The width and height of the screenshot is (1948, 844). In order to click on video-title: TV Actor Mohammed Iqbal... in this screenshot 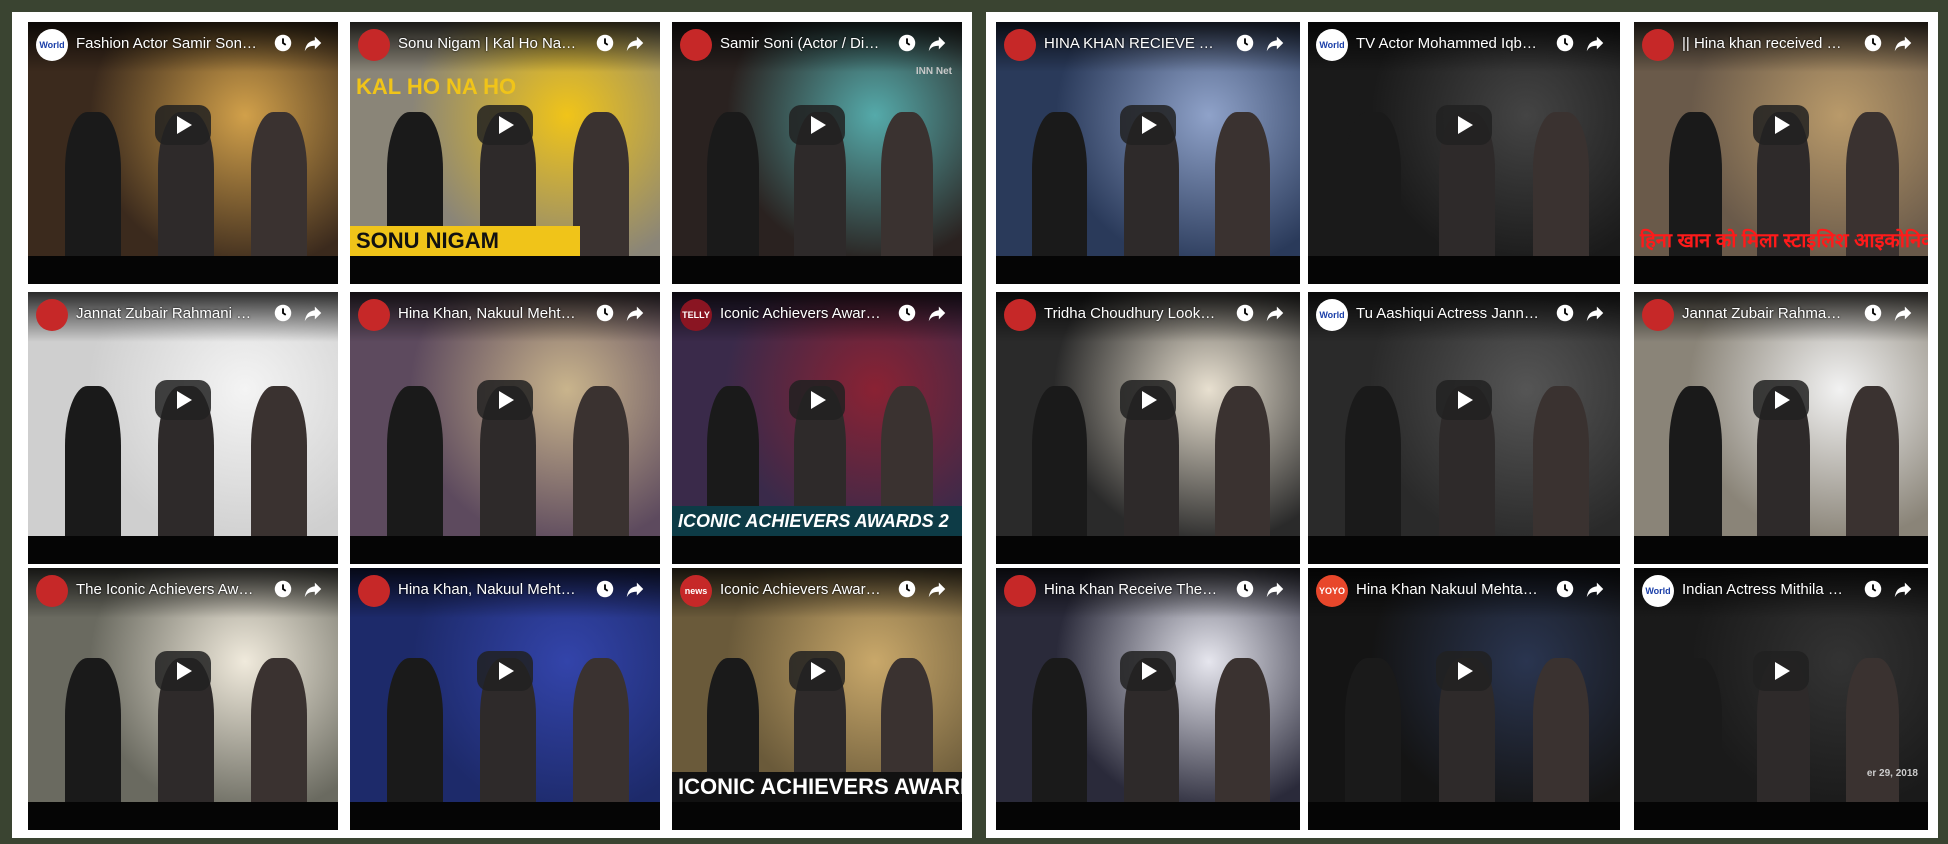, I will do `click(1448, 44)`.